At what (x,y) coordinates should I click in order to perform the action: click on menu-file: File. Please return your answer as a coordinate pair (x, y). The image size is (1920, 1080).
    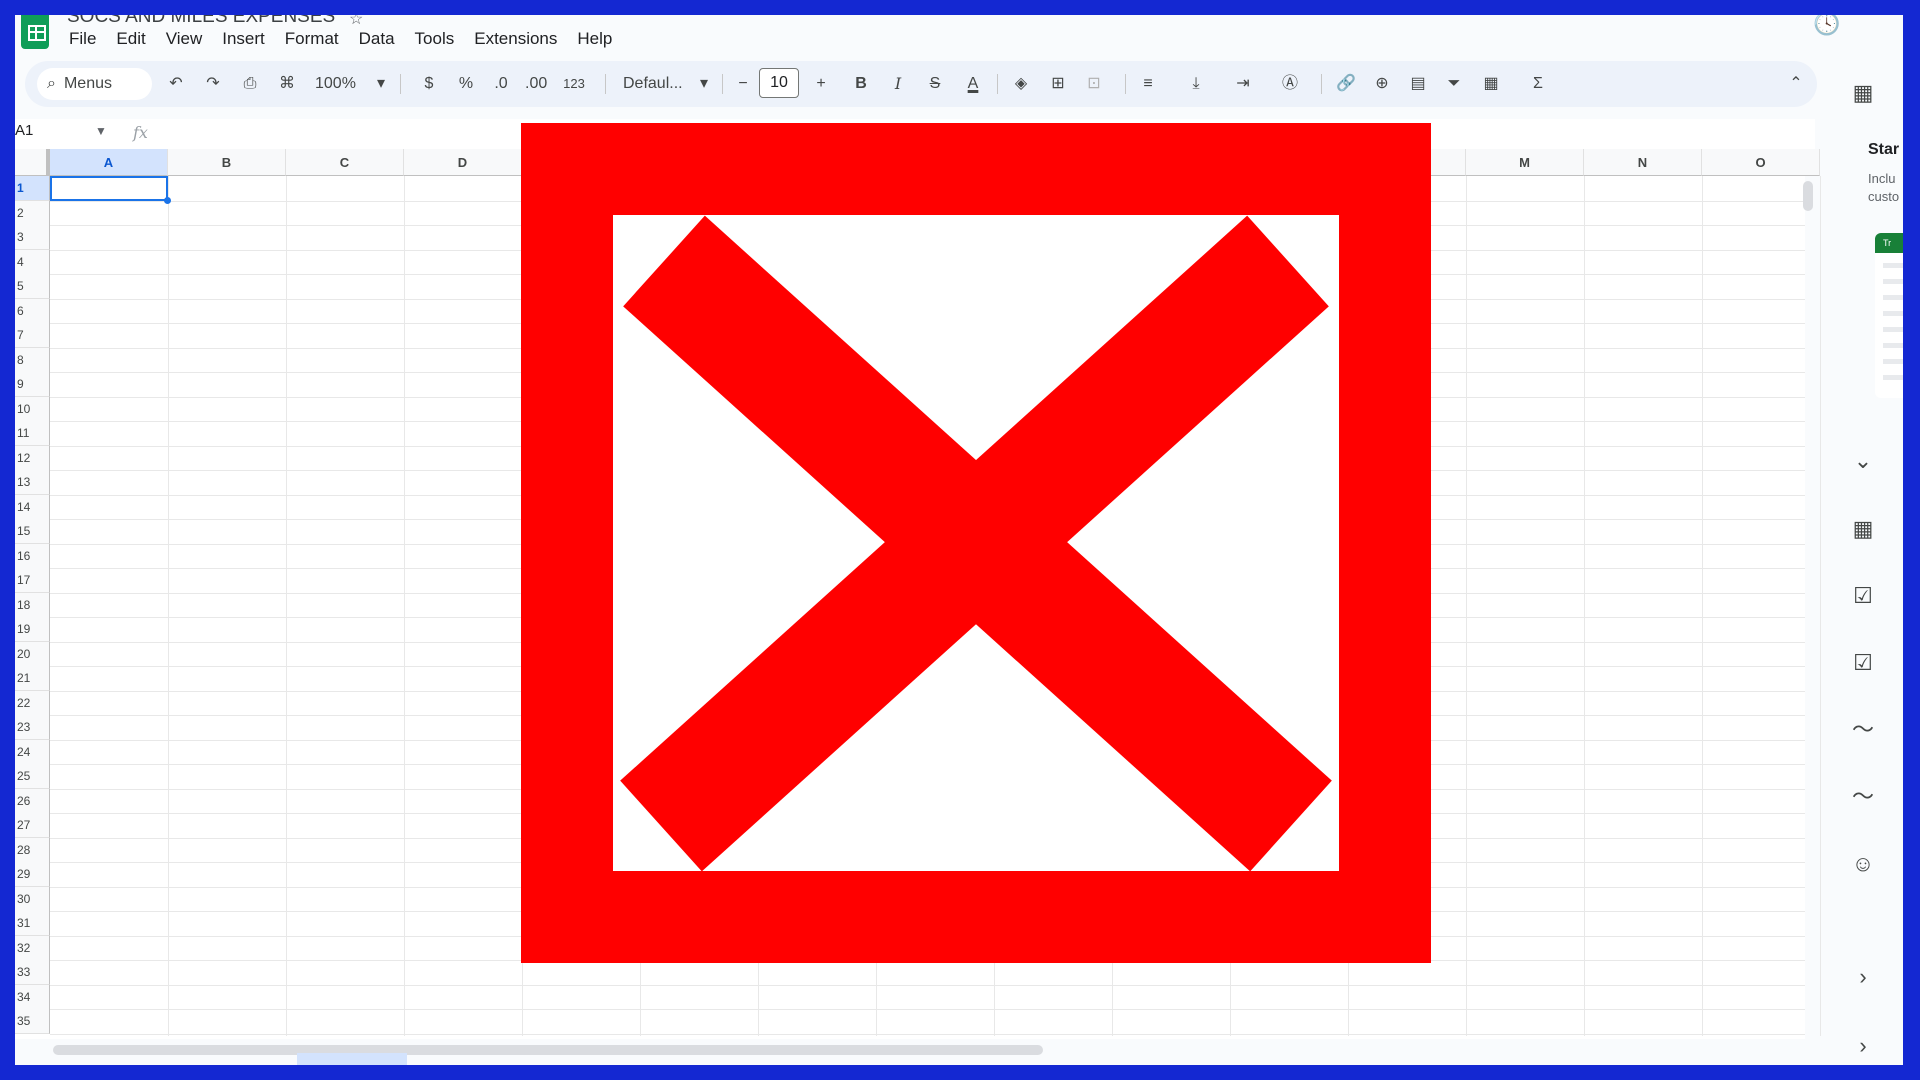
    Looking at the image, I should click on (87, 39).